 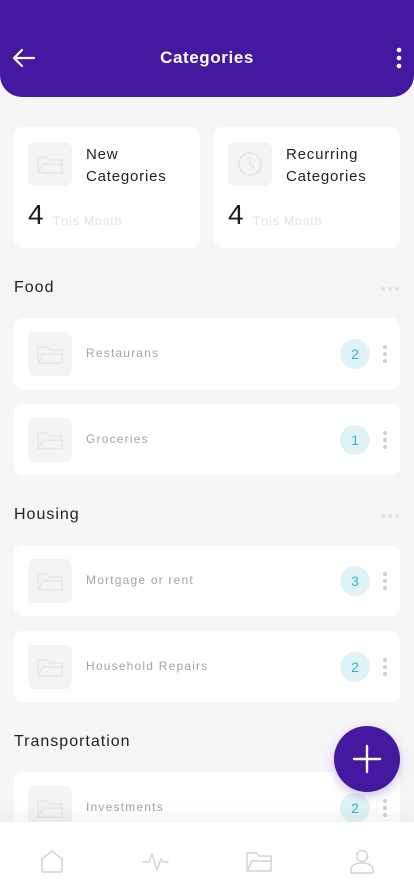 I want to click on category-row: Household Repairs 2, so click(x=207, y=666).